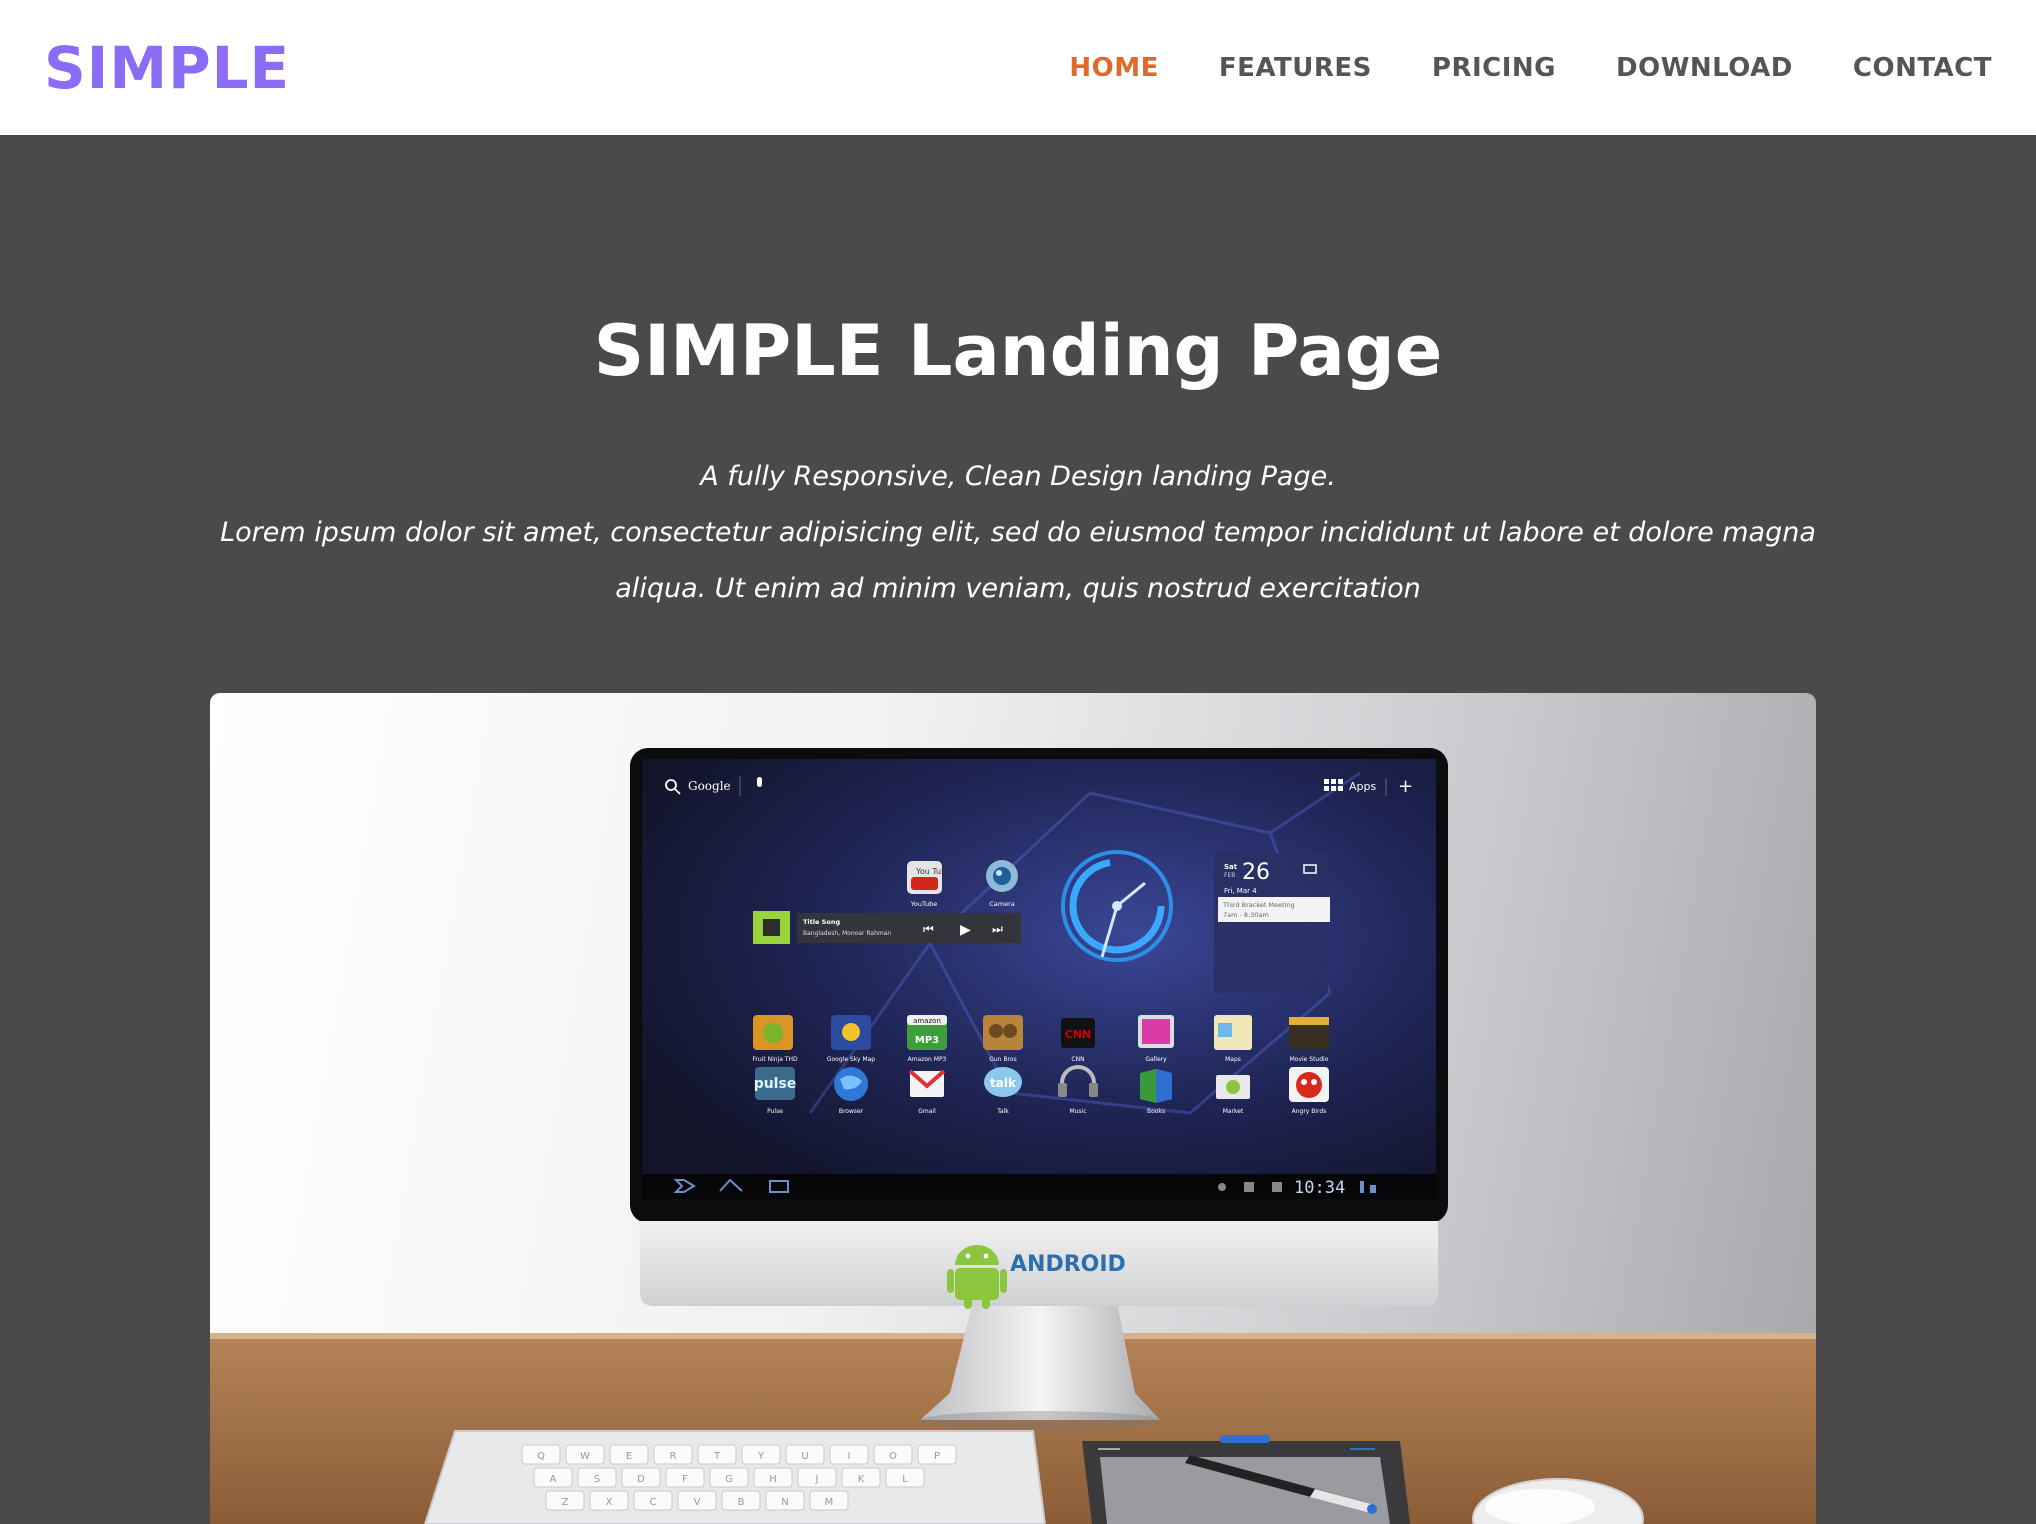 This screenshot has width=2036, height=1524. I want to click on site-logo: SIMPLE, so click(167, 68).